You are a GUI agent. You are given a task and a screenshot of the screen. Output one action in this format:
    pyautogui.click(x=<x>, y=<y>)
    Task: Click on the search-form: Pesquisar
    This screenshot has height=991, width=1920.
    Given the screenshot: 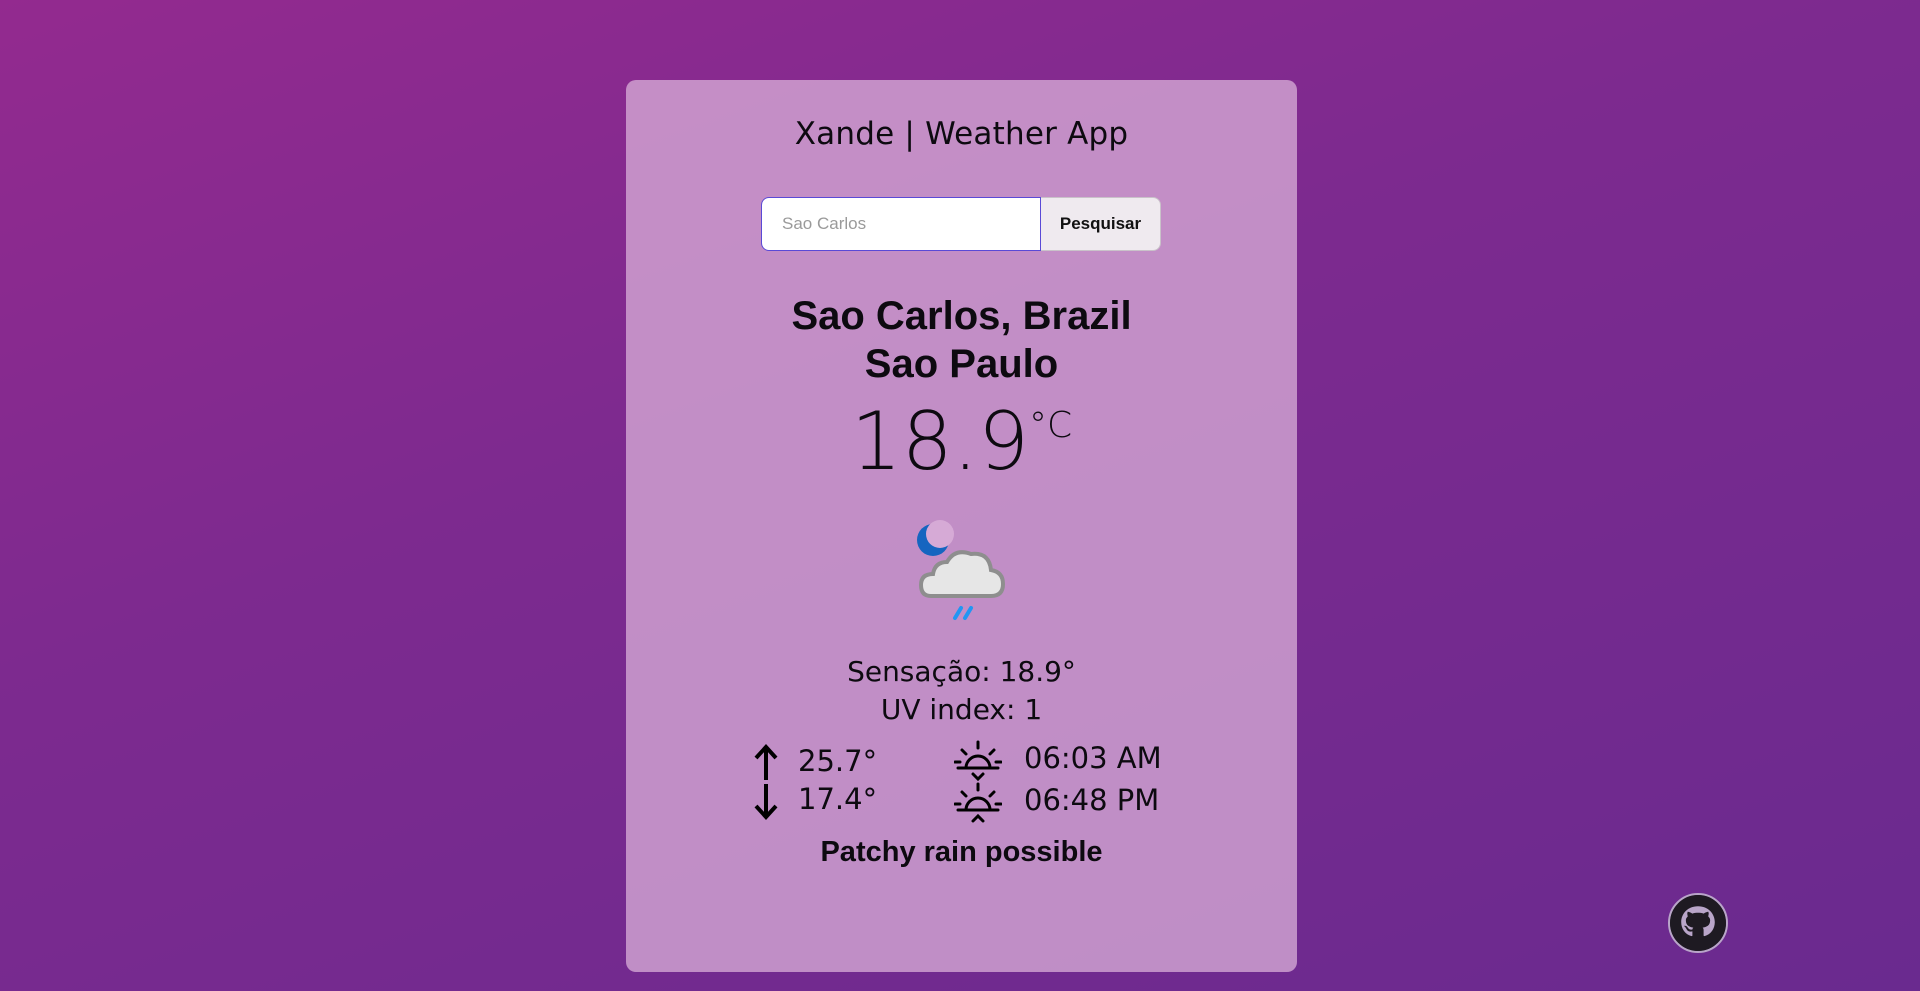 What is the action you would take?
    pyautogui.click(x=961, y=224)
    